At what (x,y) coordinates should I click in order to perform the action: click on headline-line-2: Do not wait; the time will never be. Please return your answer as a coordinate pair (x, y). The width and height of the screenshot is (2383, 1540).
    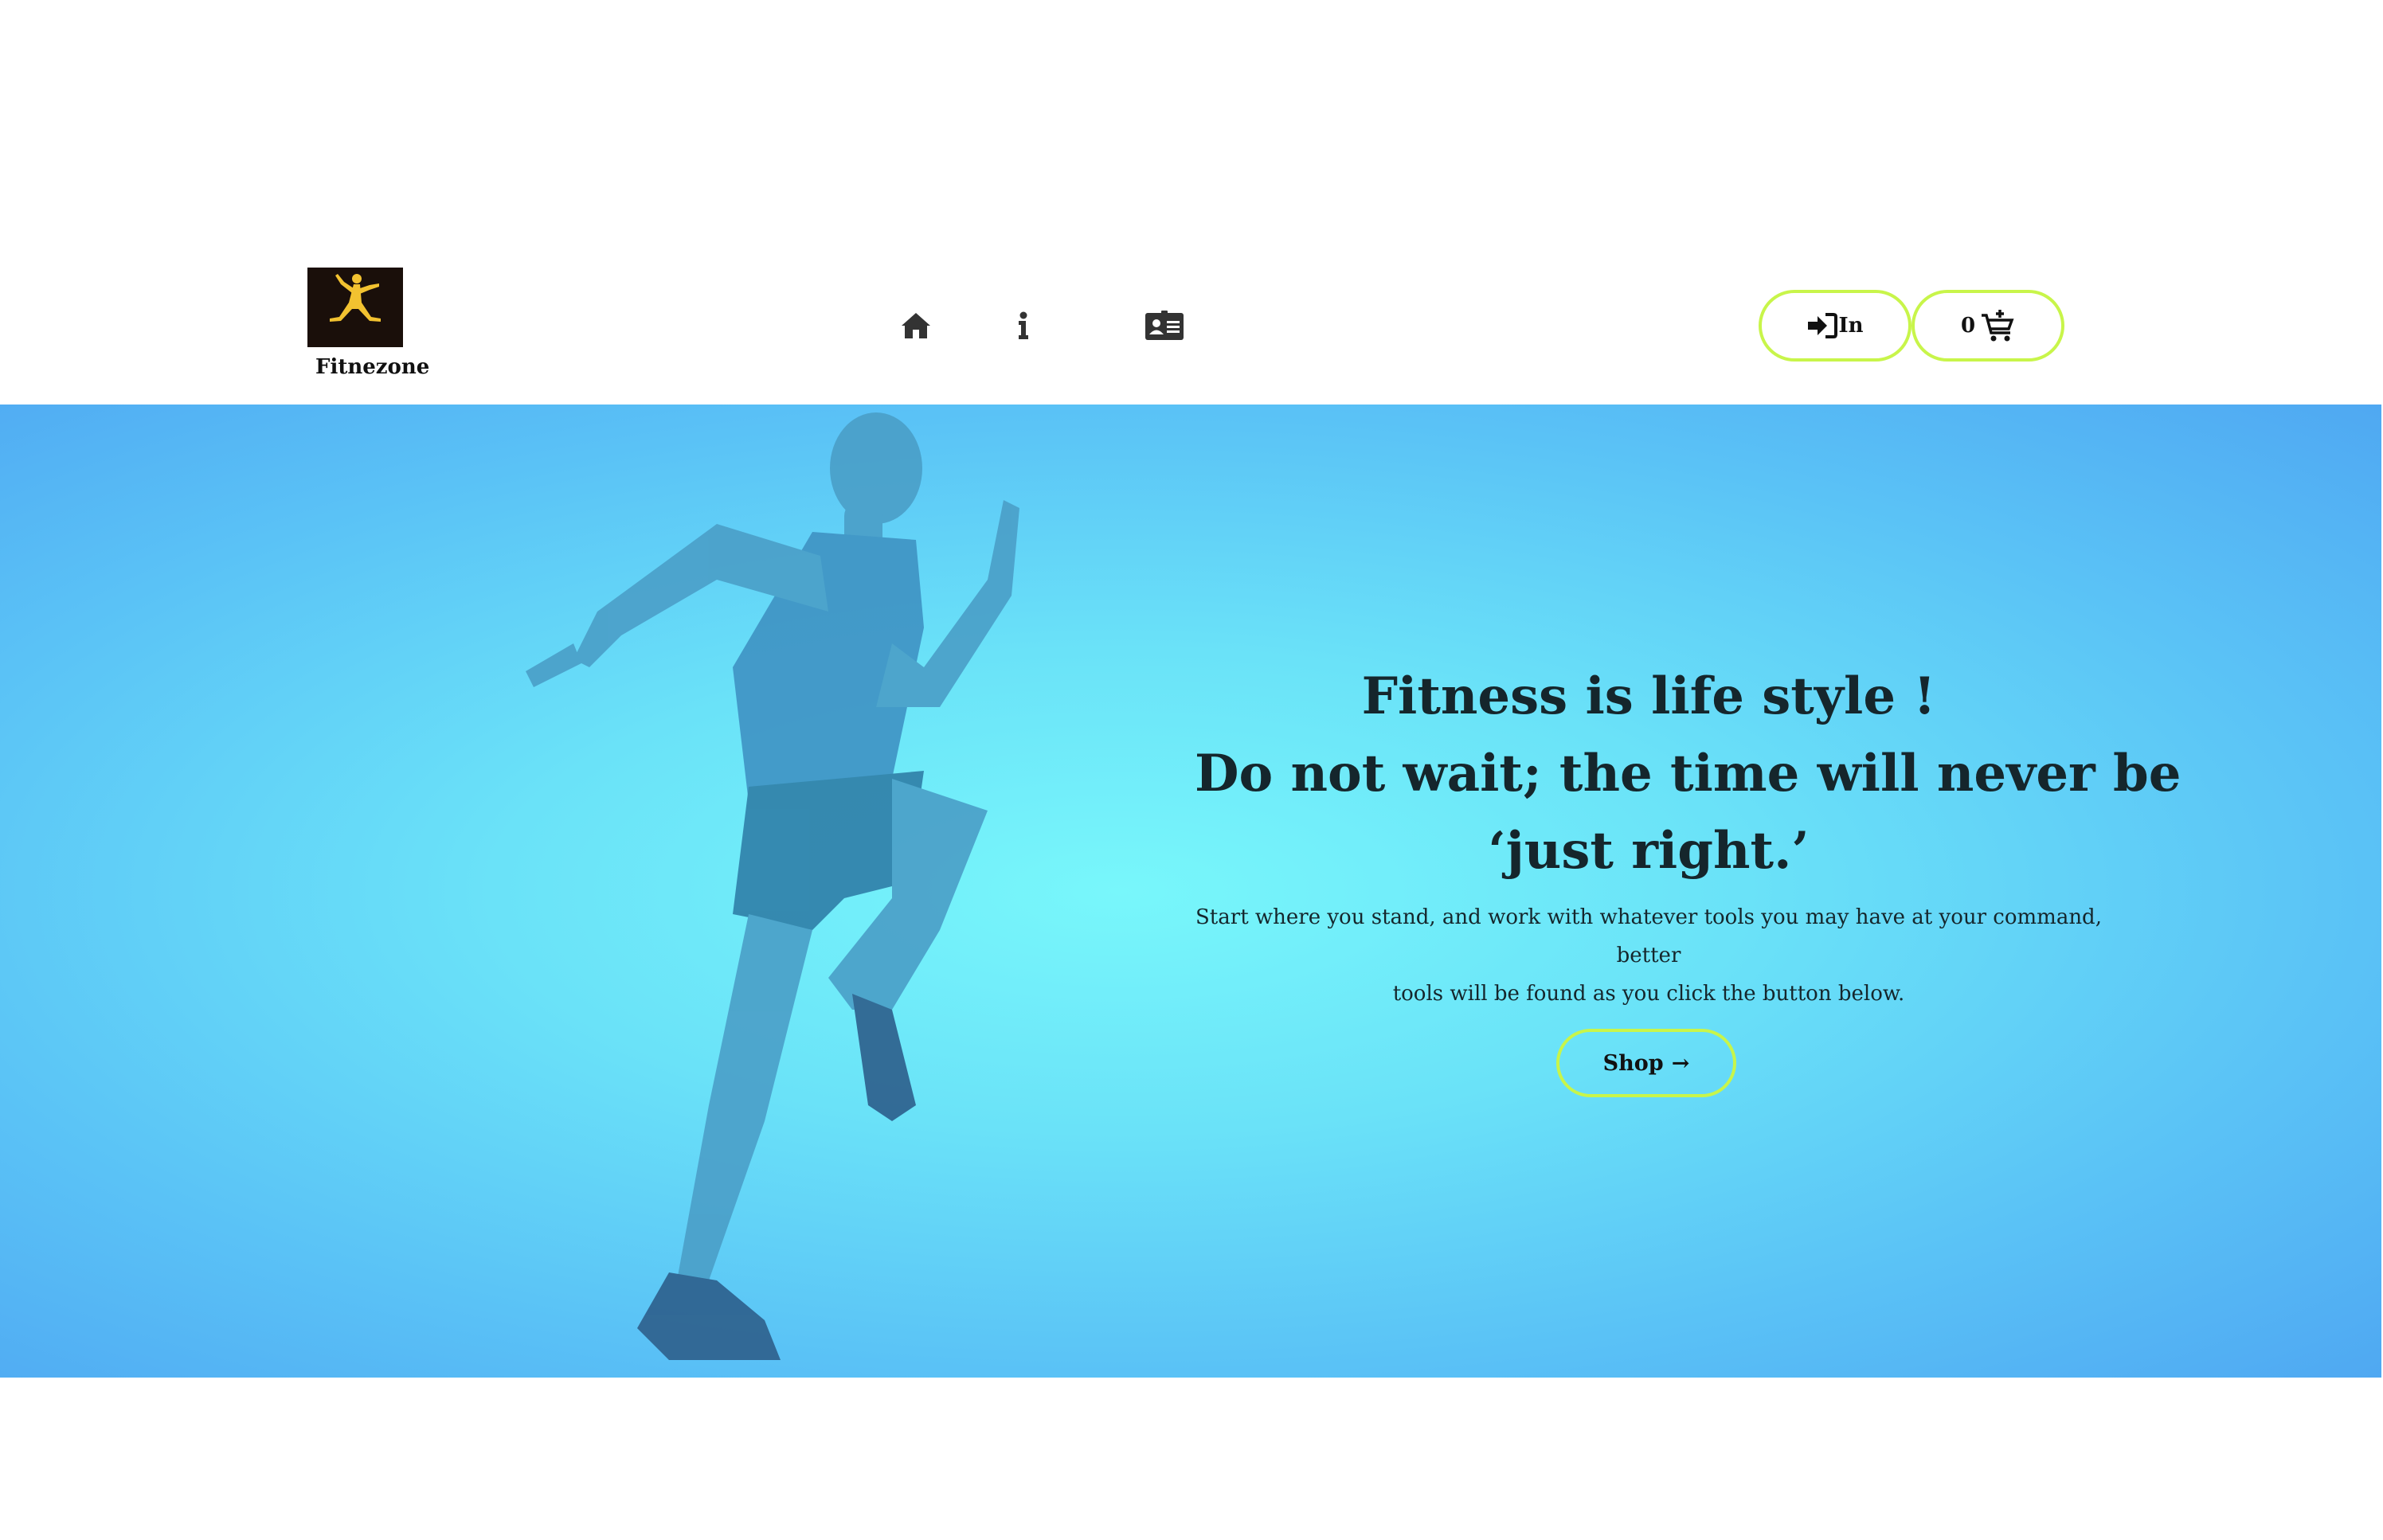
    Looking at the image, I should click on (1688, 773).